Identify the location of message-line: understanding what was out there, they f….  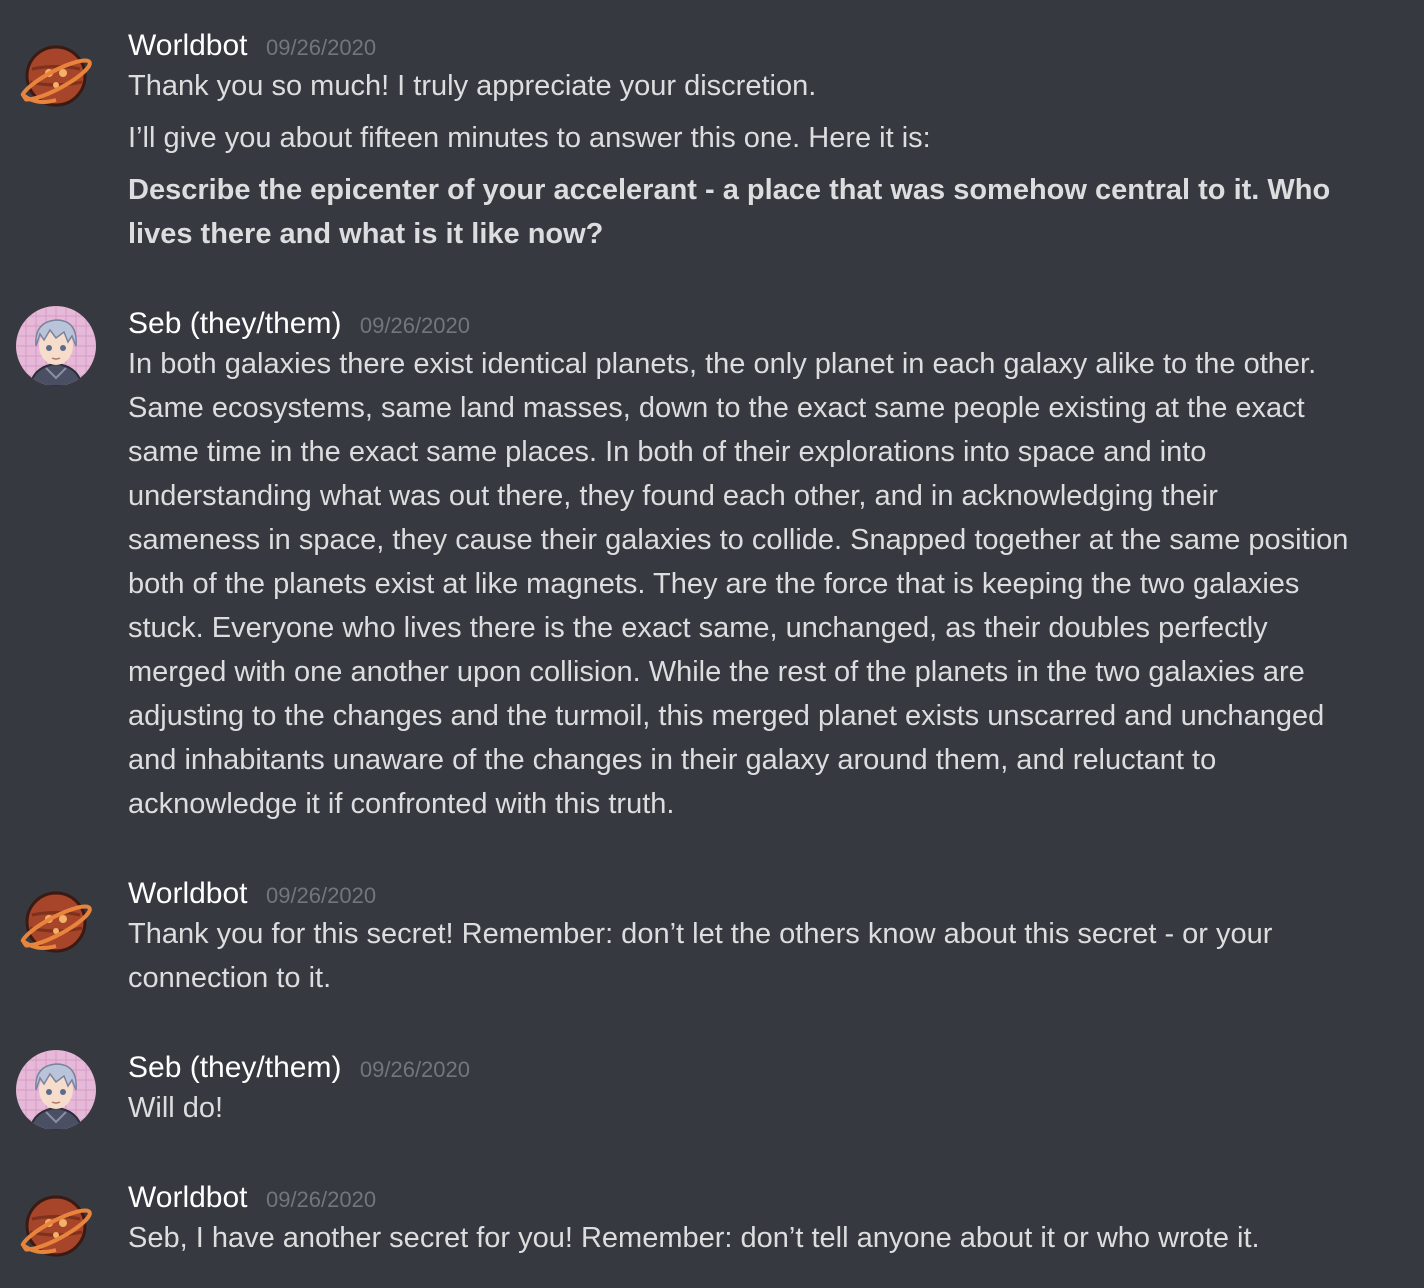
(673, 496).